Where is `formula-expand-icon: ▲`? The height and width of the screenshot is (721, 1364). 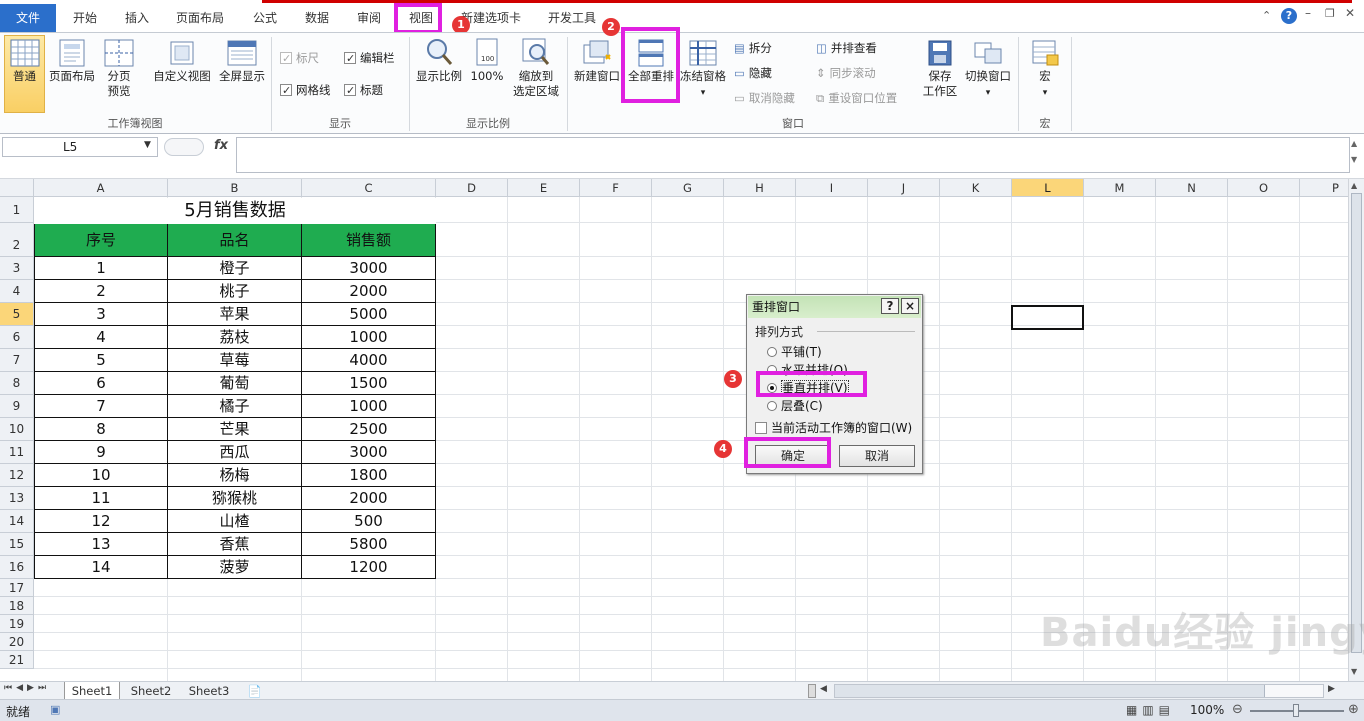 formula-expand-icon: ▲ is located at coordinates (1354, 143).